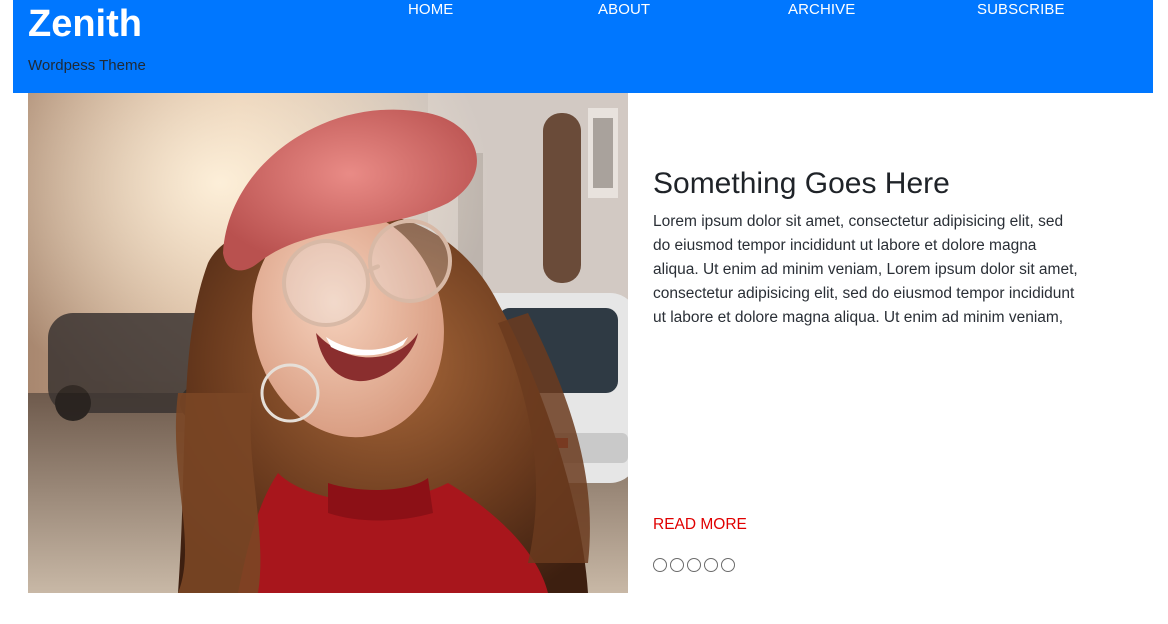 Image resolution: width=1168 pixels, height=624 pixels. What do you see at coordinates (87, 65) in the screenshot?
I see `site-tagline: Wordpess Theme` at bounding box center [87, 65].